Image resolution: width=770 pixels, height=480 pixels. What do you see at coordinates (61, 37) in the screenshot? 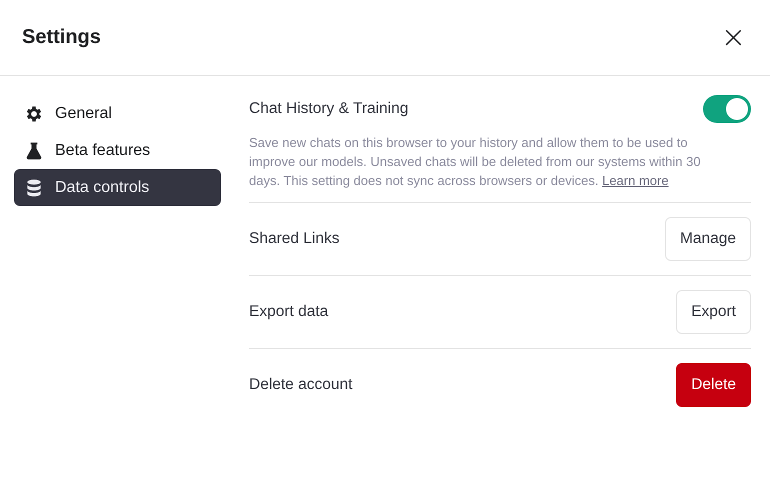
I see `window-title: Settings` at bounding box center [61, 37].